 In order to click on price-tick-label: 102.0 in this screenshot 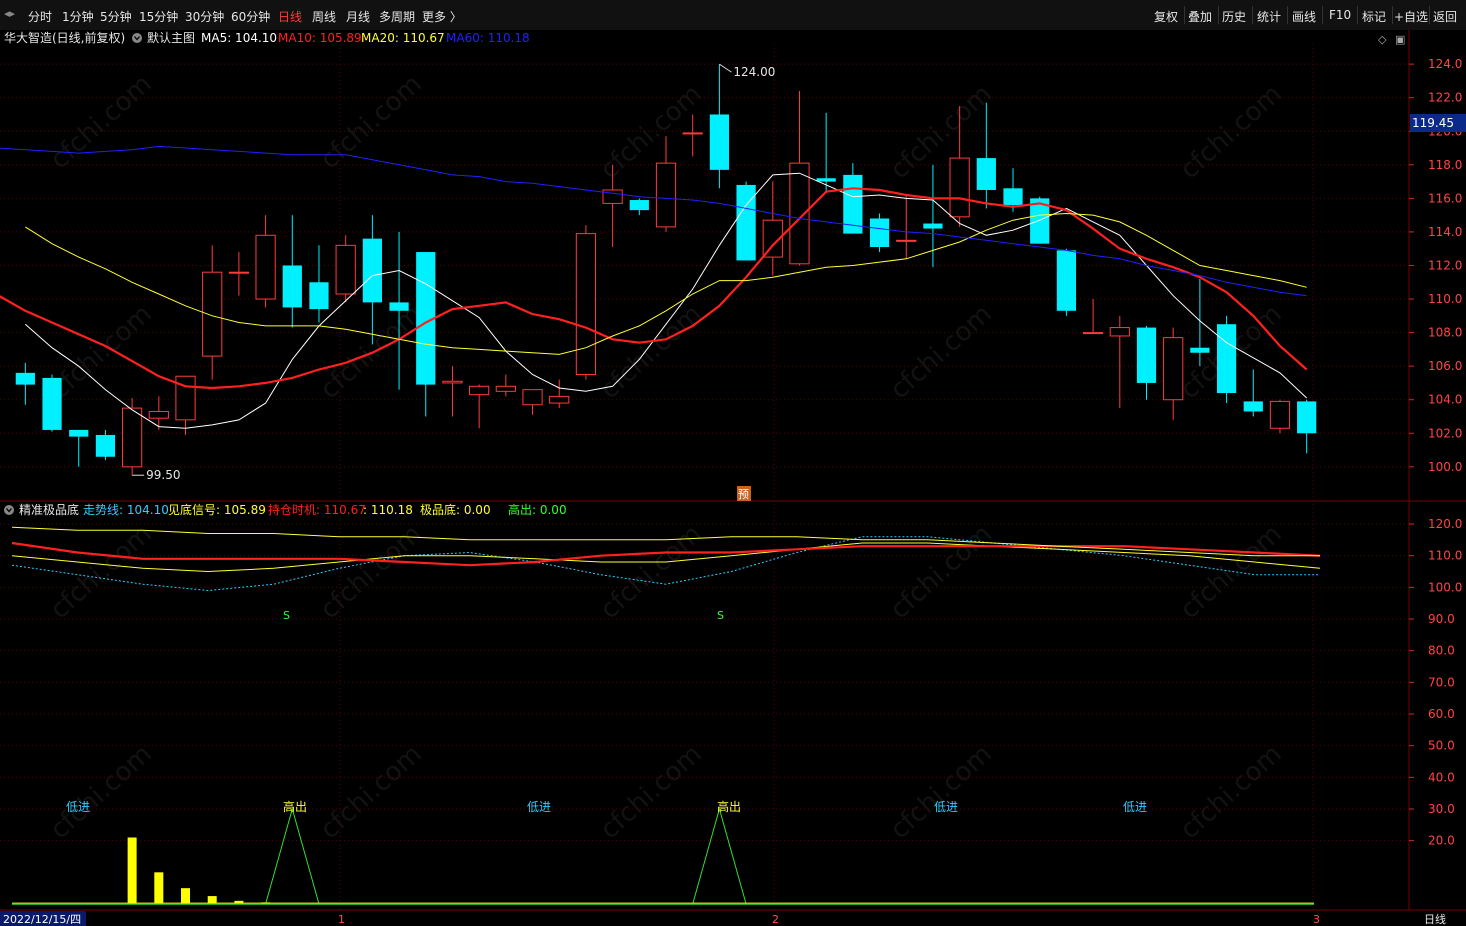, I will do `click(1445, 433)`.